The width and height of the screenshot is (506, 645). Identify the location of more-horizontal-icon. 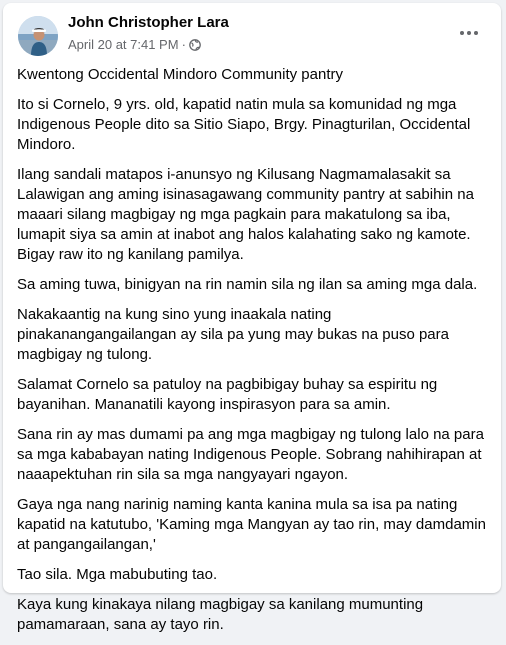
(462, 33).